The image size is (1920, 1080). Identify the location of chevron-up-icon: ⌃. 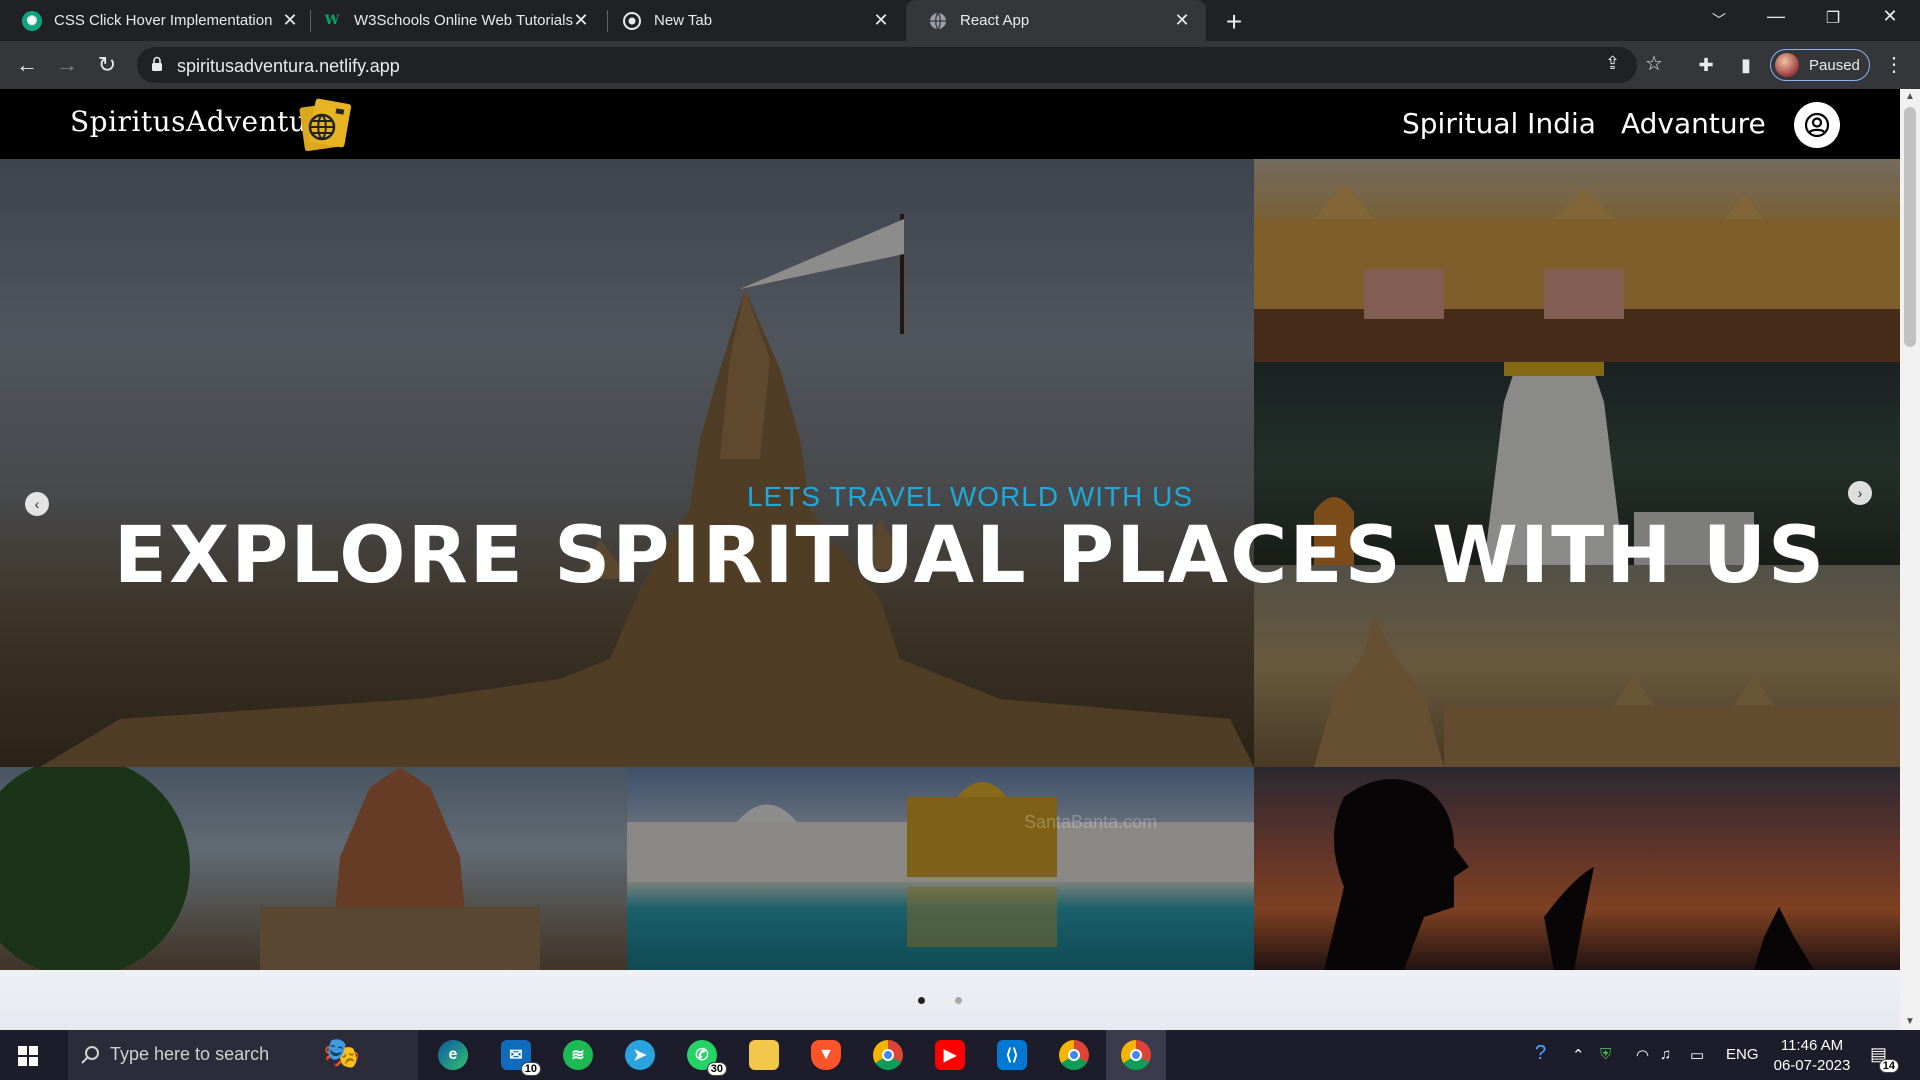
(1578, 1055).